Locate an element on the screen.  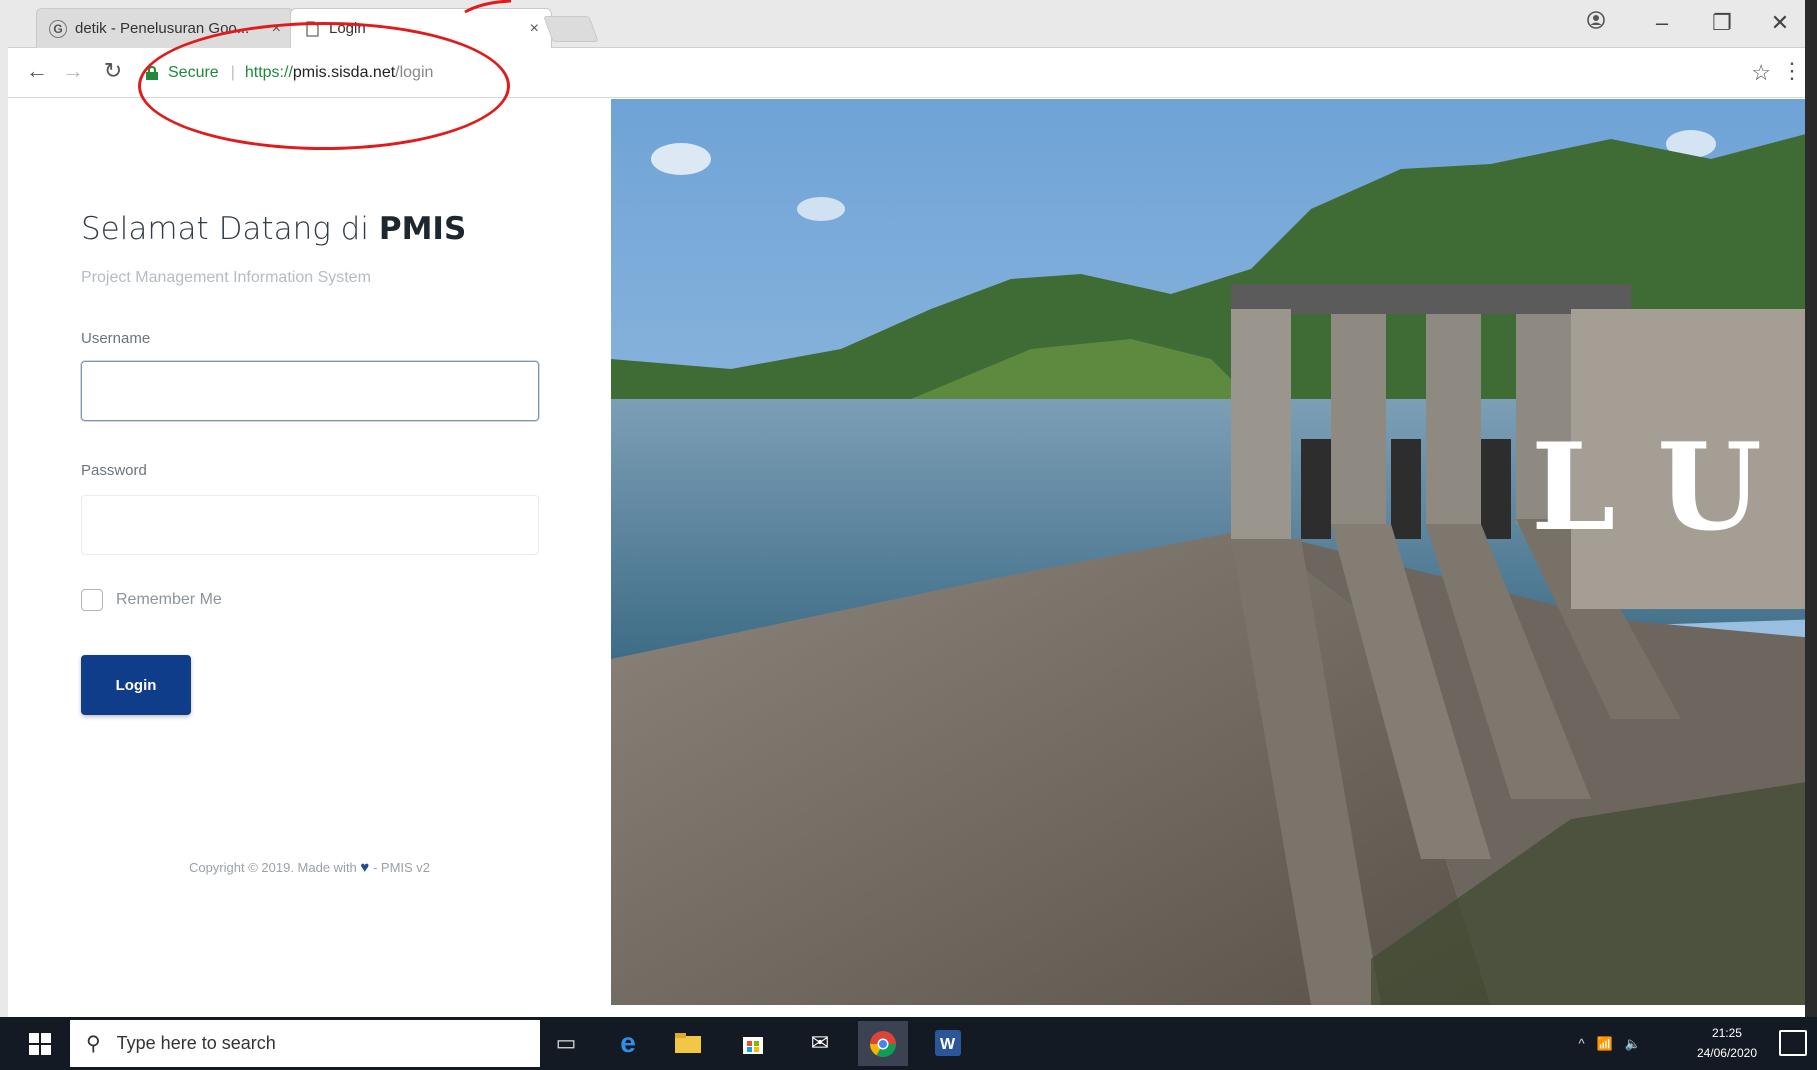
footer: Copyright © 2019. Made with ♥ - PMIS v2 is located at coordinates (309, 867).